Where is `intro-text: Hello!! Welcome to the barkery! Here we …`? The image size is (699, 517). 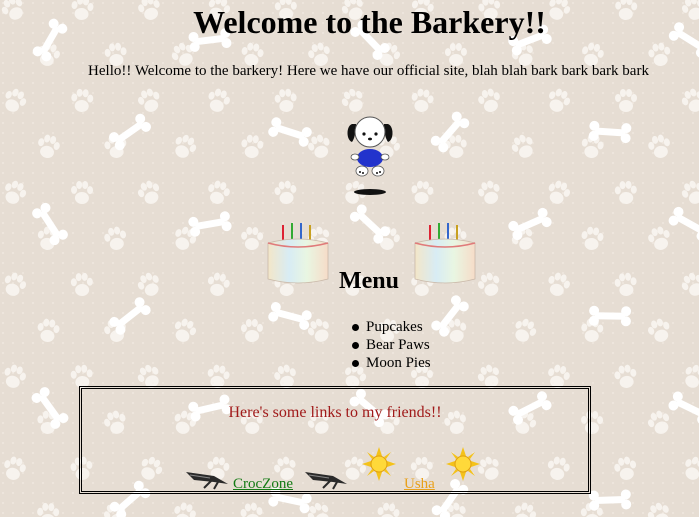
intro-text: Hello!! Welcome to the barkery! Here we … is located at coordinates (368, 71).